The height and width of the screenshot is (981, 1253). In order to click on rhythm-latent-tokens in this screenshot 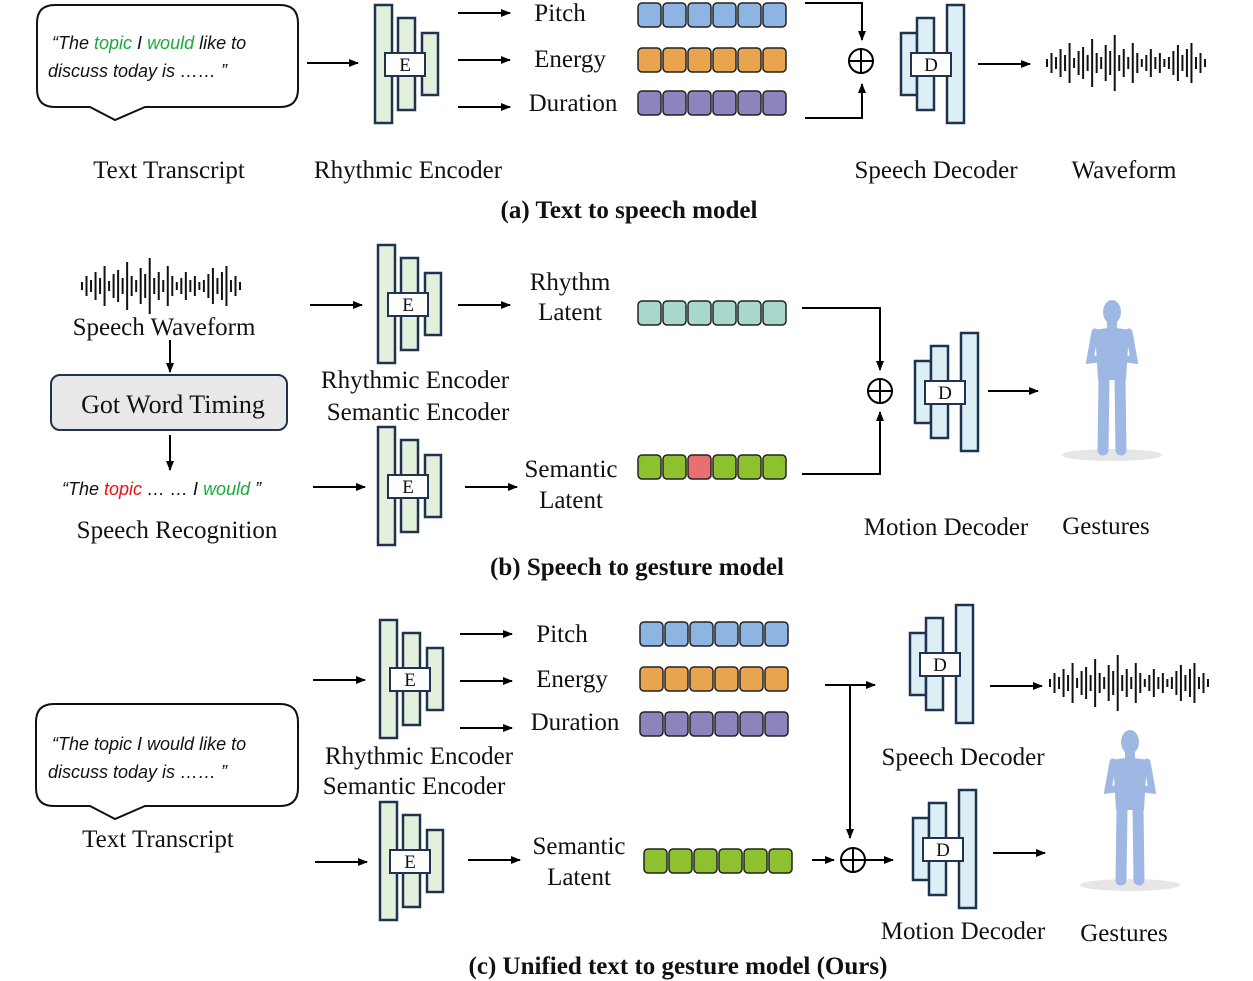, I will do `click(712, 313)`.